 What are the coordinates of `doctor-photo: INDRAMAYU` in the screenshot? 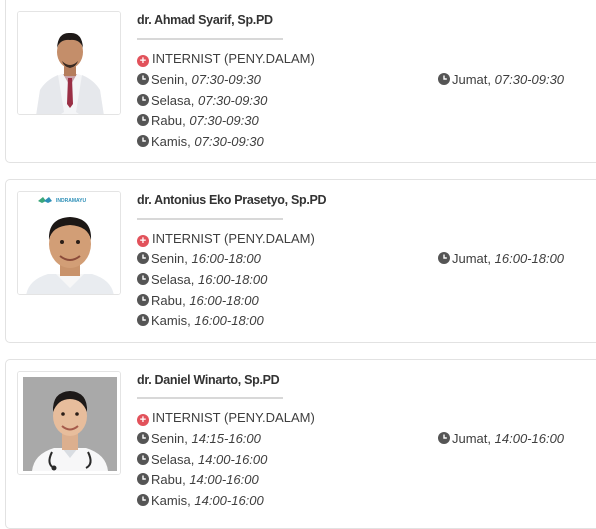 It's located at (69, 243).